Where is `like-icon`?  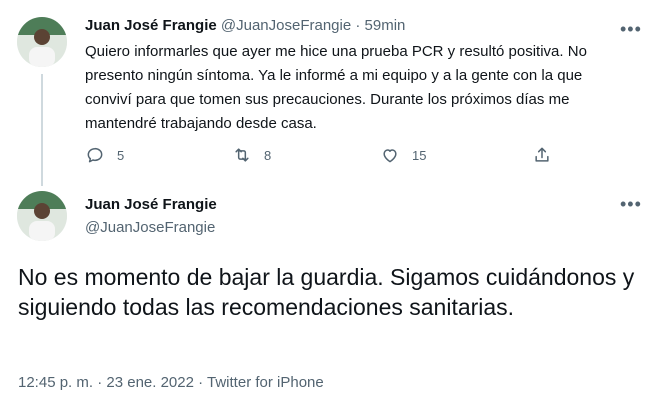
like-icon is located at coordinates (390, 156).